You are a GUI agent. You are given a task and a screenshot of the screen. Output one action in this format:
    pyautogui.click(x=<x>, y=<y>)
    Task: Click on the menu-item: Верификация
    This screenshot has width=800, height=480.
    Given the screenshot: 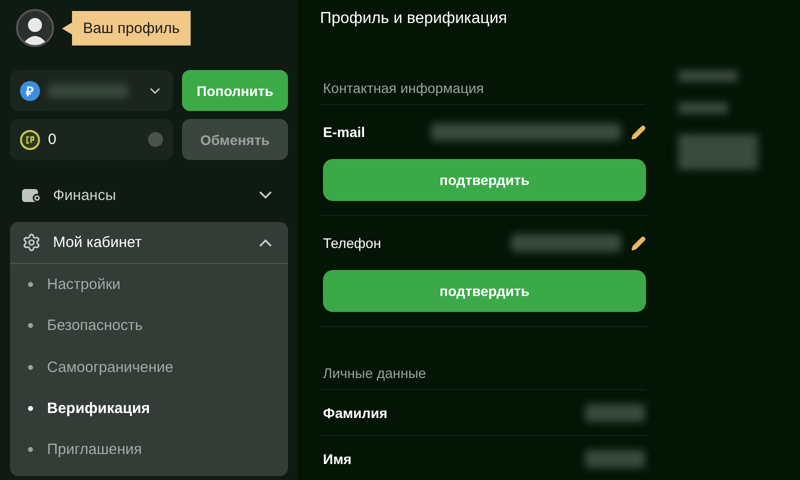 What is the action you would take?
    pyautogui.click(x=149, y=409)
    